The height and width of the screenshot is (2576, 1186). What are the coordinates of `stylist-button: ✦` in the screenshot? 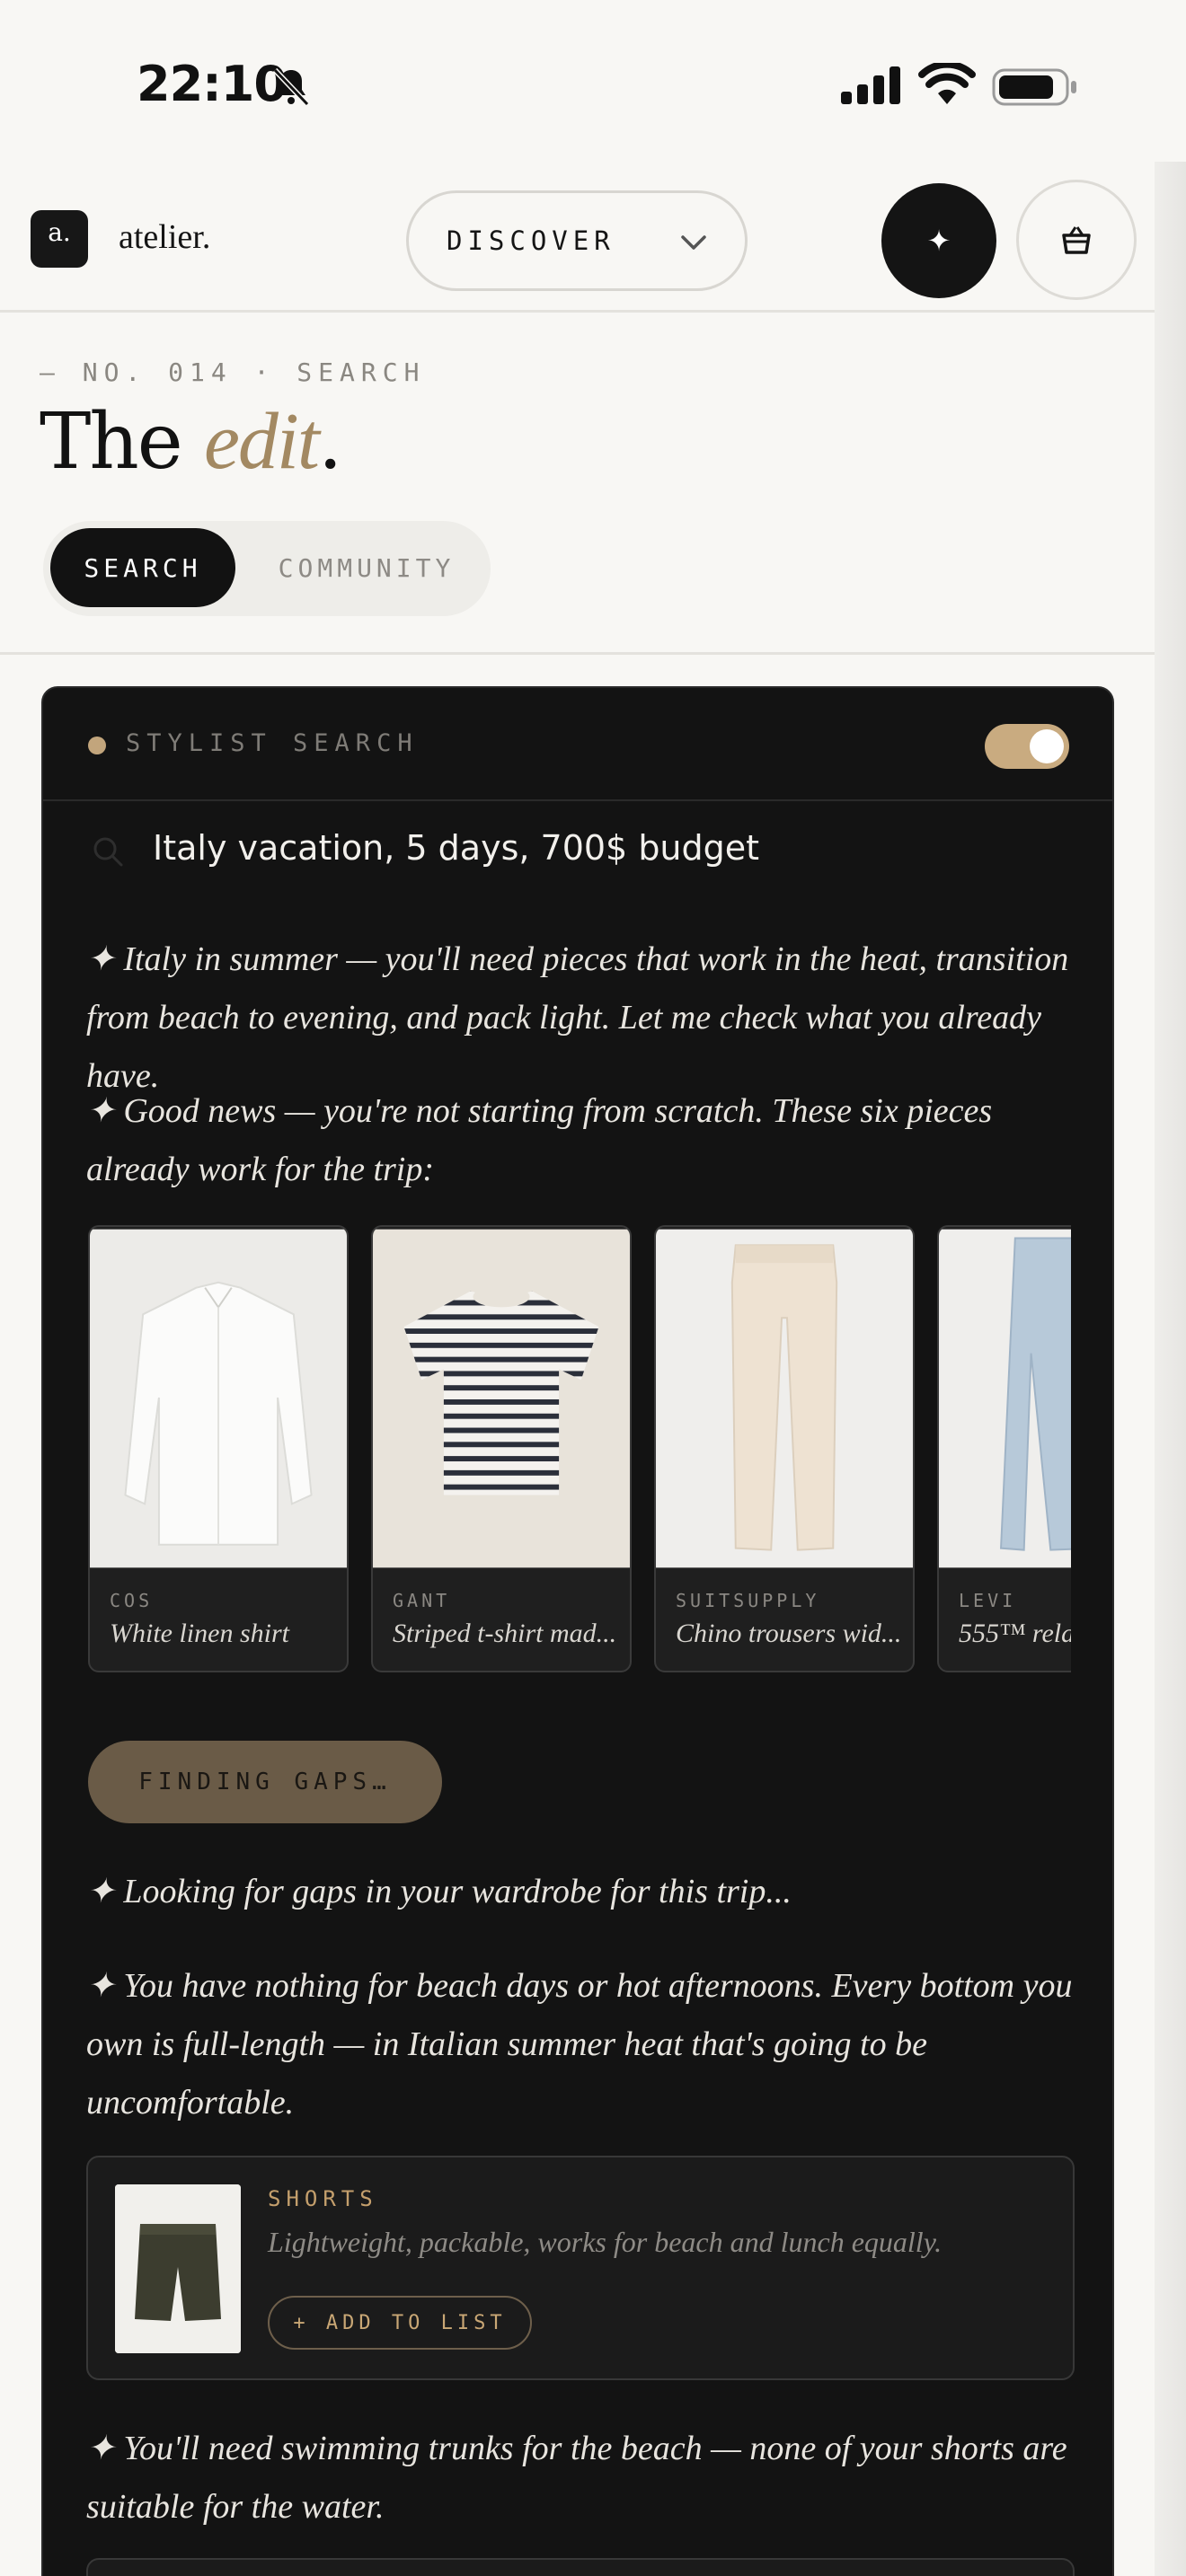 It's located at (938, 240).